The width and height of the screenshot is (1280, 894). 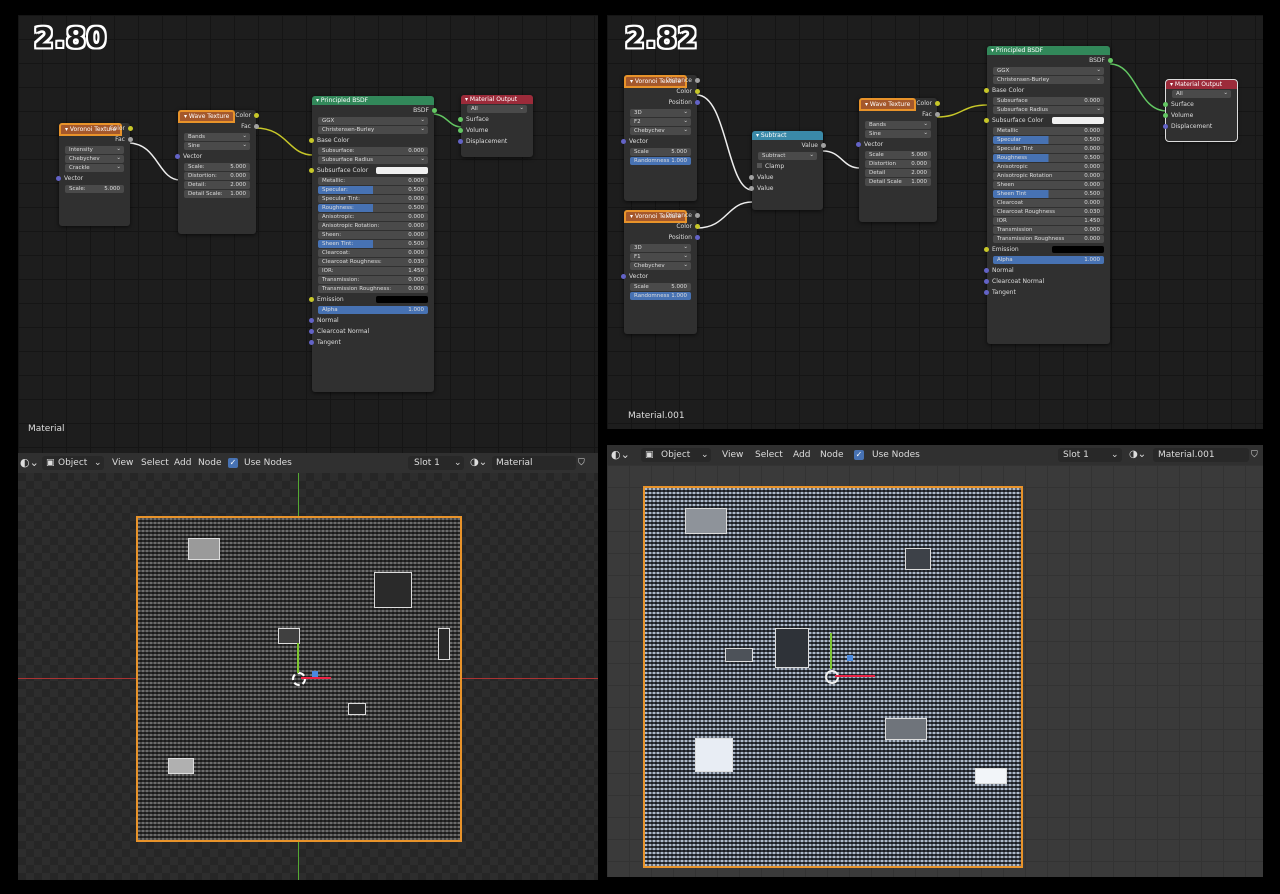 I want to click on bsdf-field-roughness: Roughness 0.500, so click(x=1048, y=158).